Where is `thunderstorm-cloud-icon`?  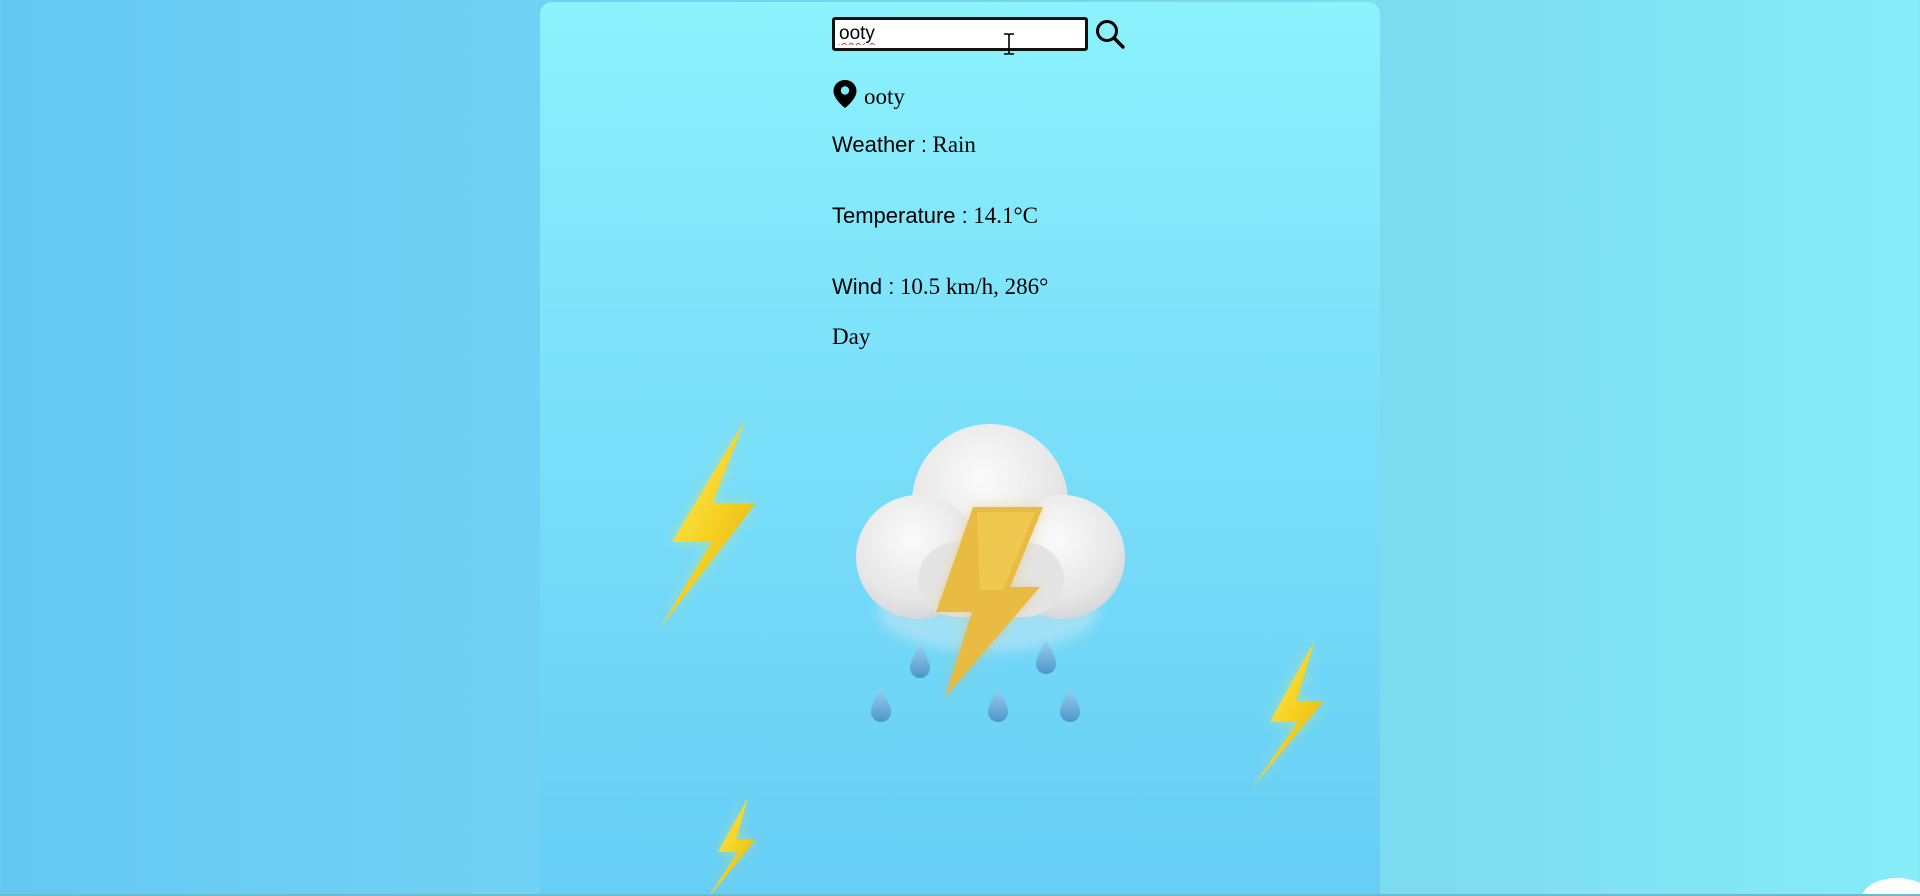
thunderstorm-cloud-icon is located at coordinates (990, 573).